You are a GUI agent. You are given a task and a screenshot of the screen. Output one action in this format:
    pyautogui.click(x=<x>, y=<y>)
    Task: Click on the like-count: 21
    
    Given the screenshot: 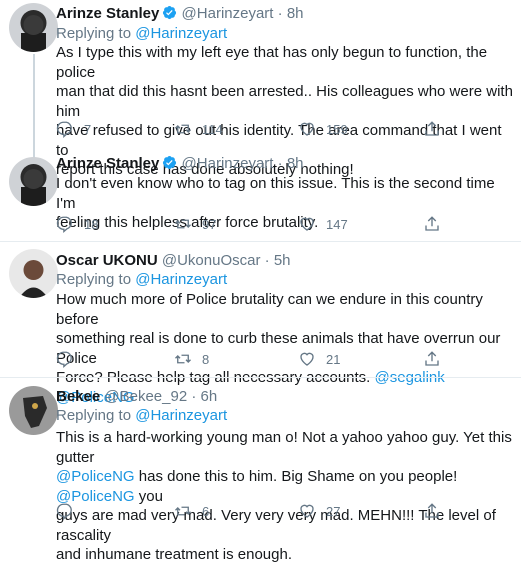 What is the action you would take?
    pyautogui.click(x=333, y=359)
    